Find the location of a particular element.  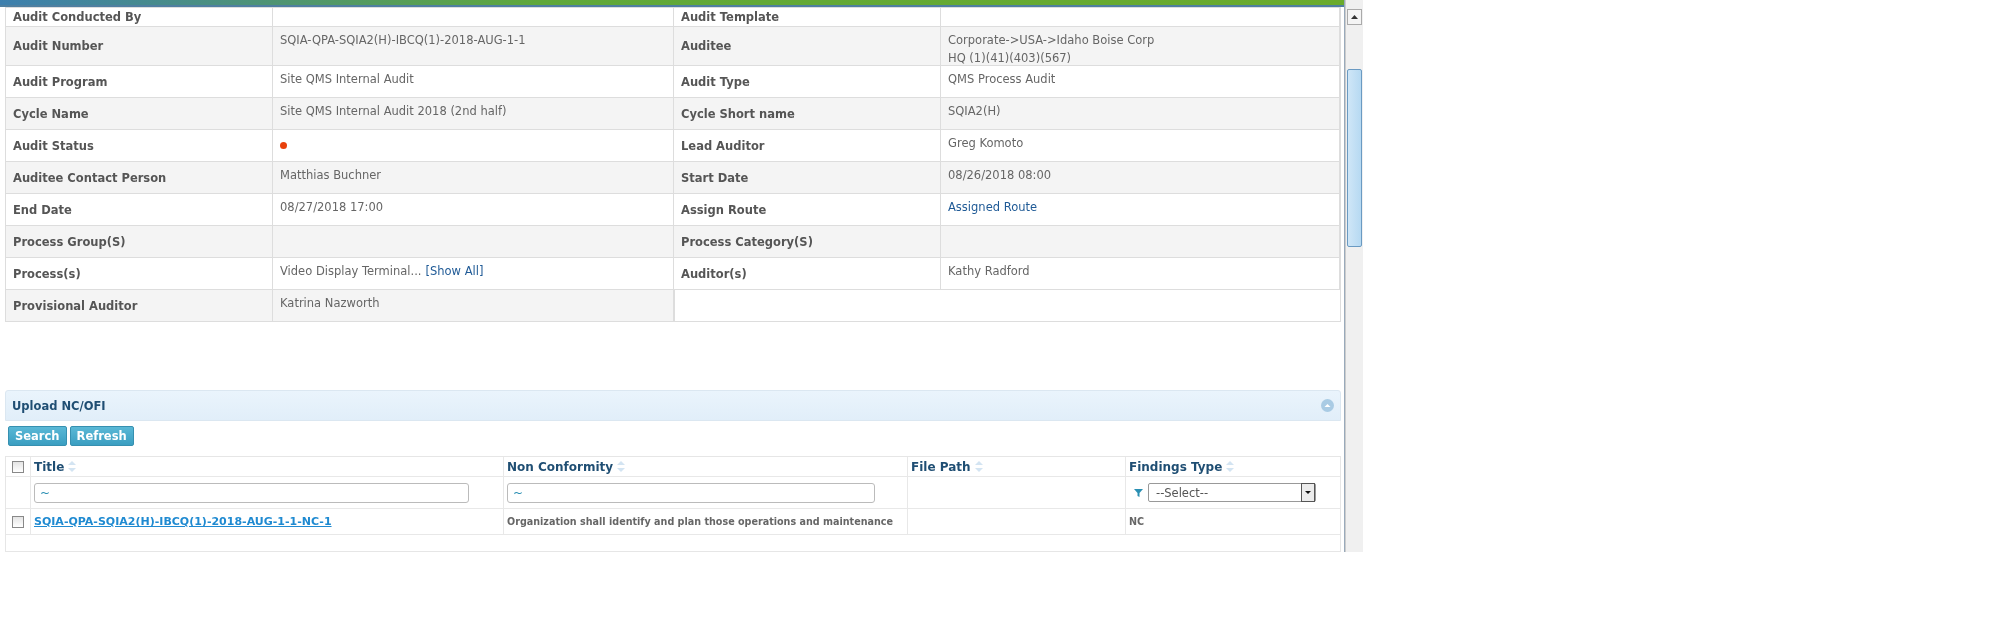

field-value: QMS Process Audit is located at coordinates (1002, 79).